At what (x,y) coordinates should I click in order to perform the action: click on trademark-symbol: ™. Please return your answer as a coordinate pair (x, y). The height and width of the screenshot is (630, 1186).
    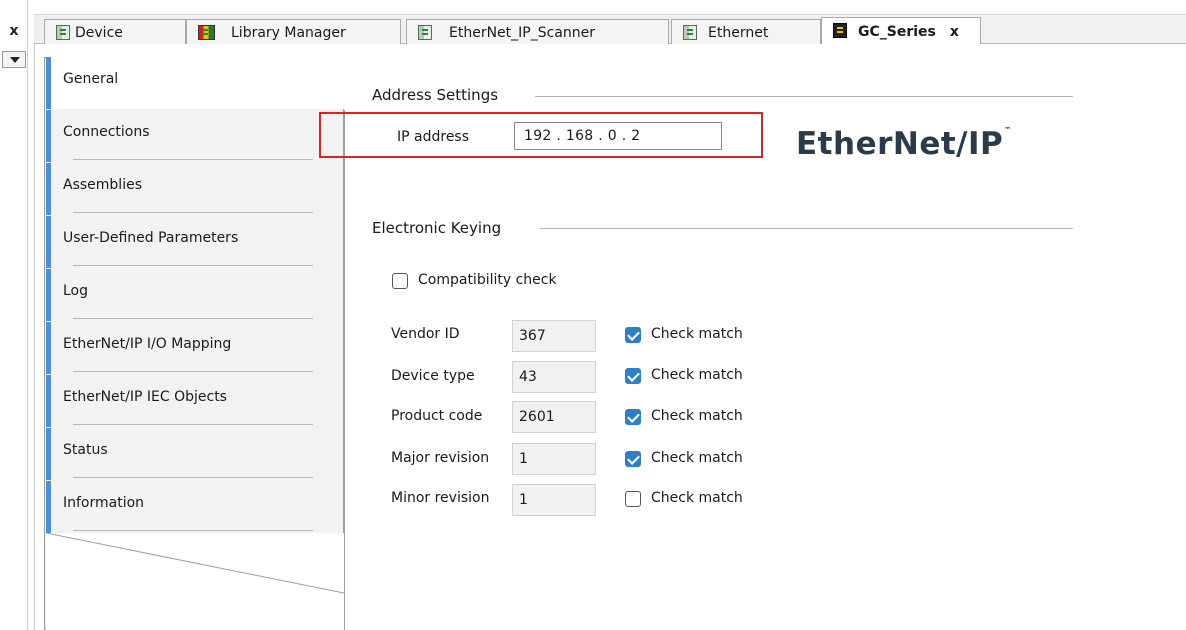
    Looking at the image, I should click on (1008, 130).